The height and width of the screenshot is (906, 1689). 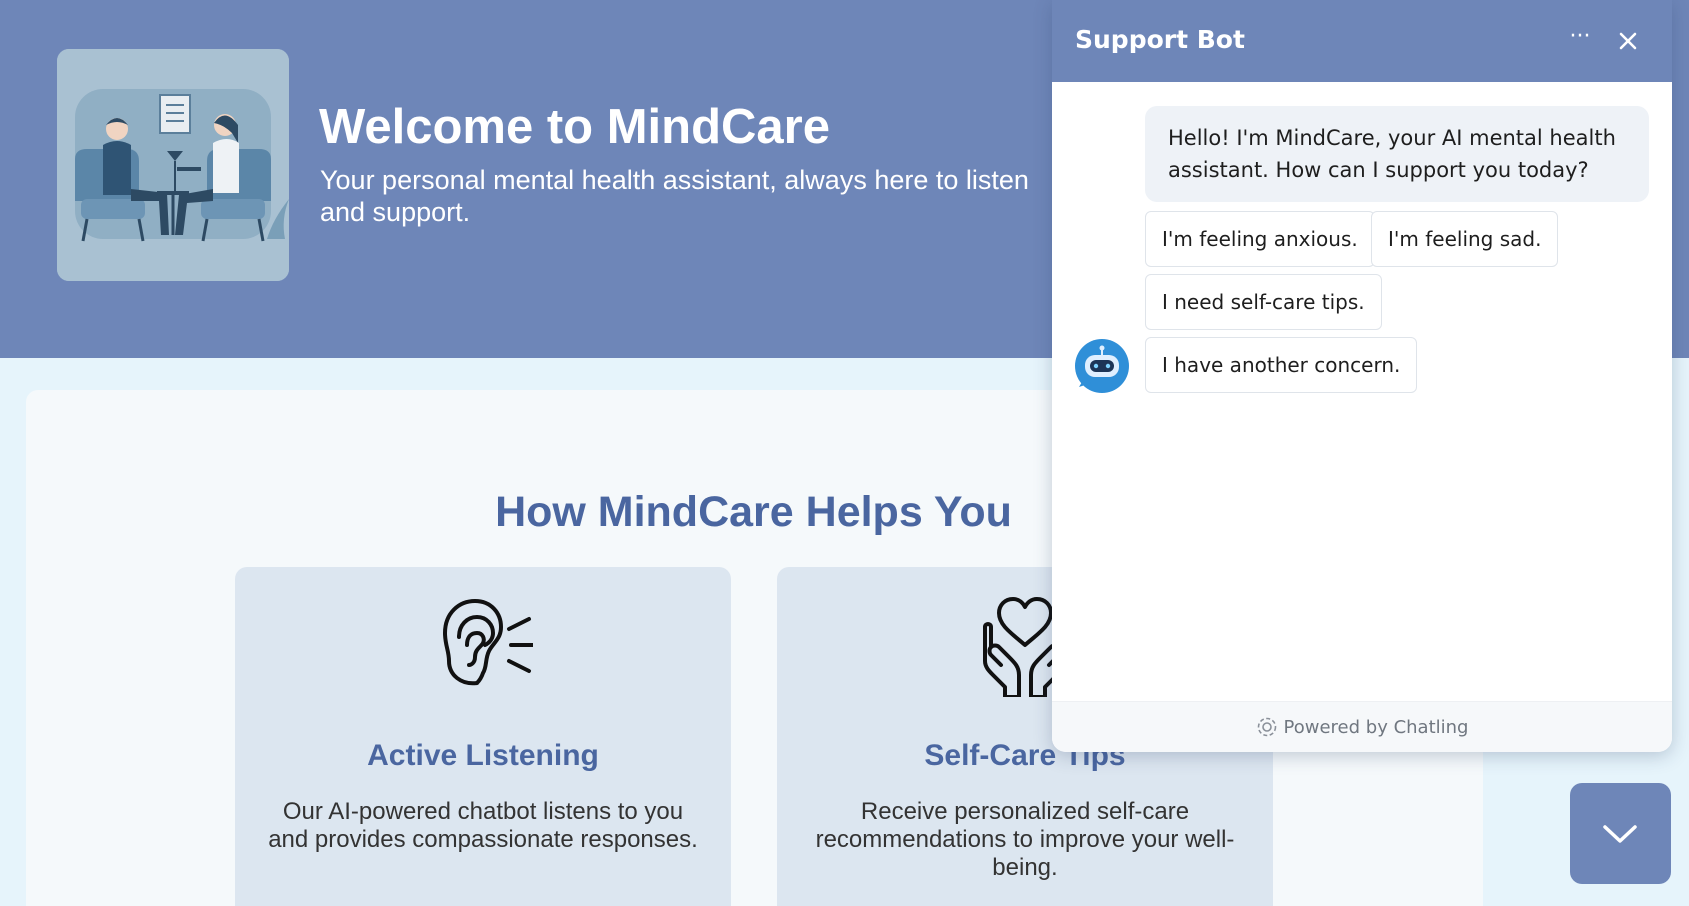 What do you see at coordinates (173, 165) in the screenshot?
I see `hero-illustration` at bounding box center [173, 165].